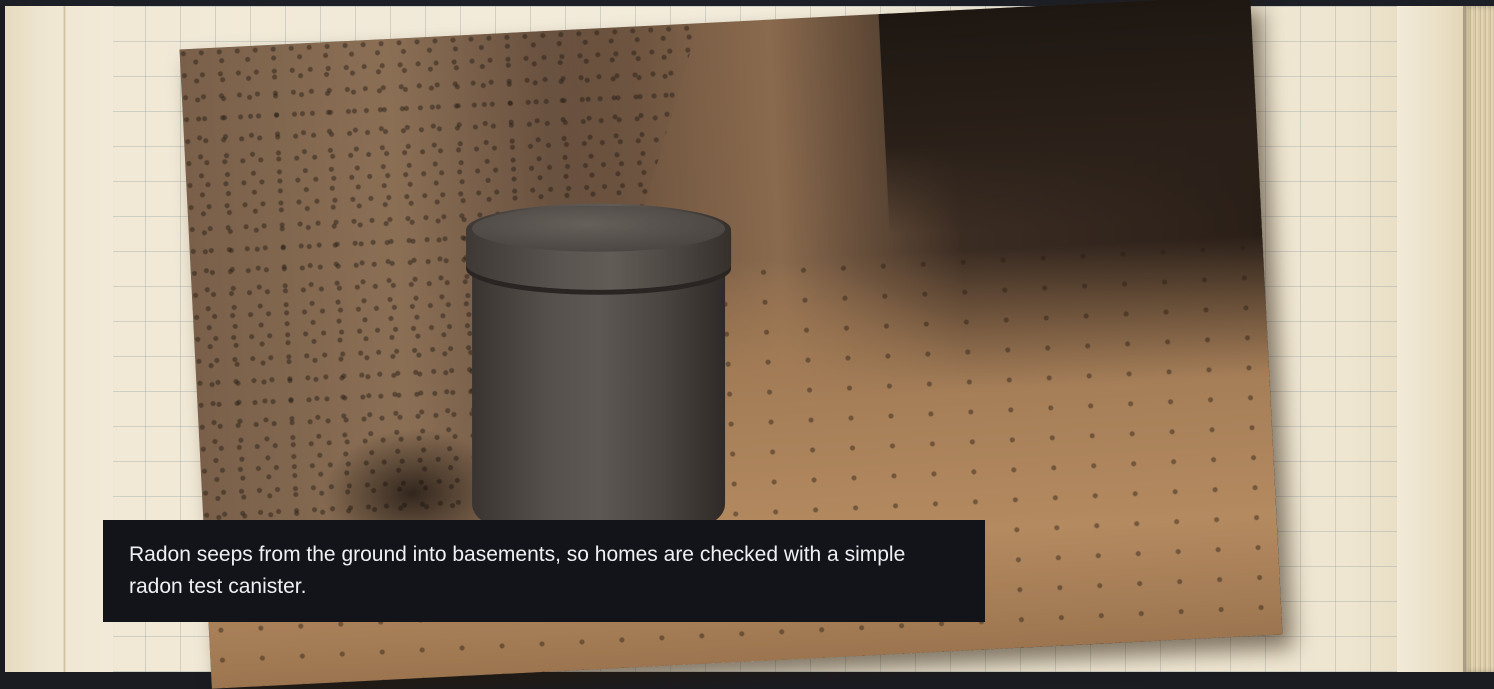  Describe the element at coordinates (1070, 117) in the screenshot. I see `photo-background-shadow` at that location.